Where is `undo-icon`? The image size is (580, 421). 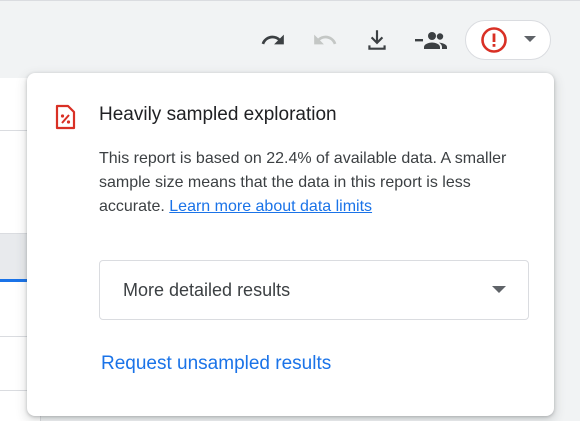
undo-icon is located at coordinates (272, 39).